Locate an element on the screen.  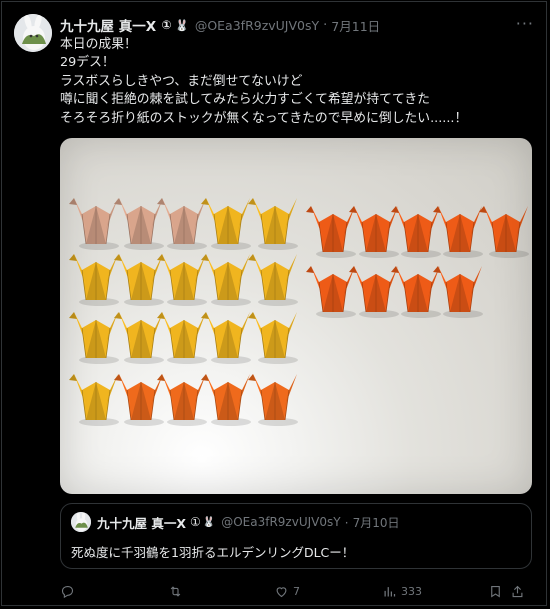
avatar-image is located at coordinates (33, 33).